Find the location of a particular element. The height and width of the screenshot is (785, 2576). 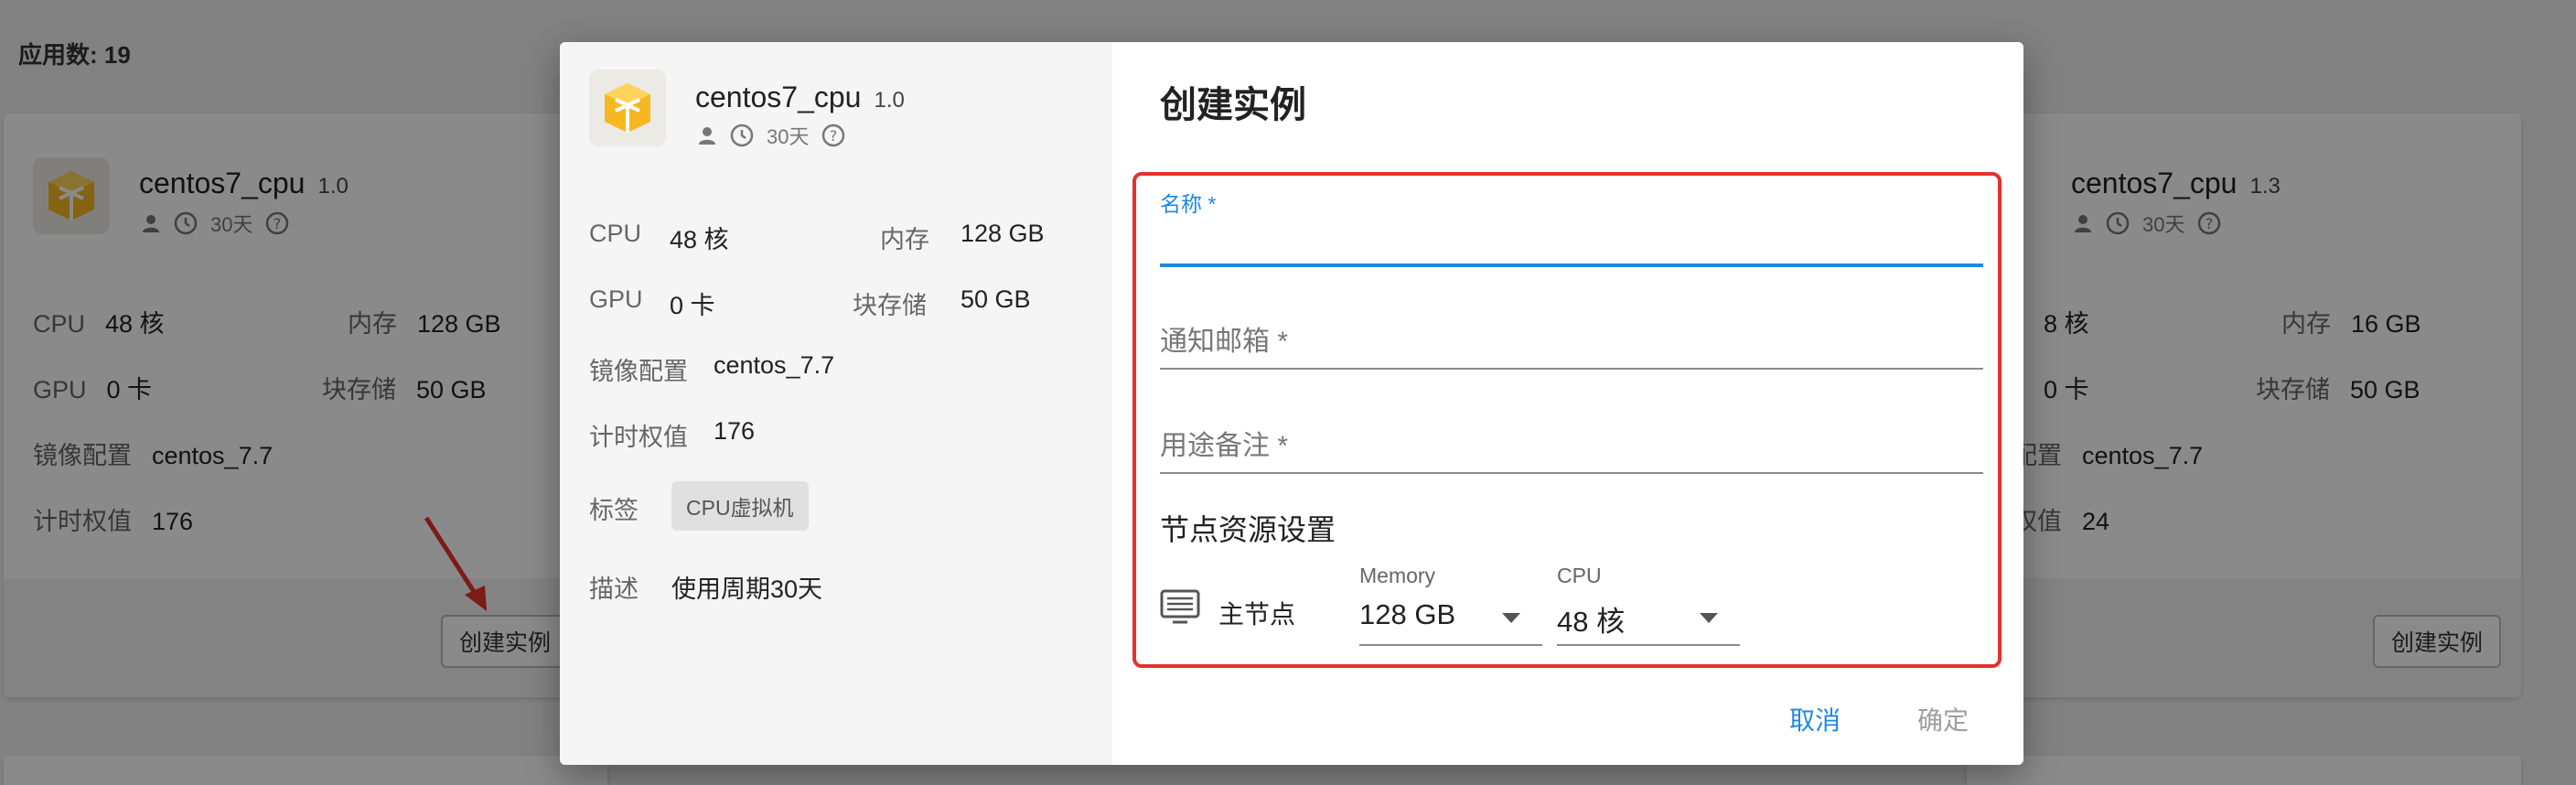

memory-label: 内存 is located at coordinates (904, 239).